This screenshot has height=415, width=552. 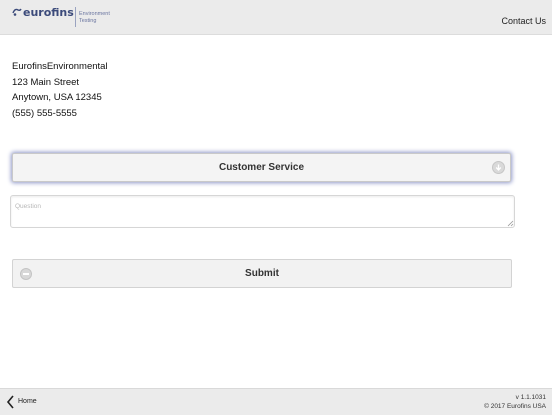 What do you see at coordinates (276, 17) in the screenshot?
I see `top-bar: eurofins Environment Testing Contact Us` at bounding box center [276, 17].